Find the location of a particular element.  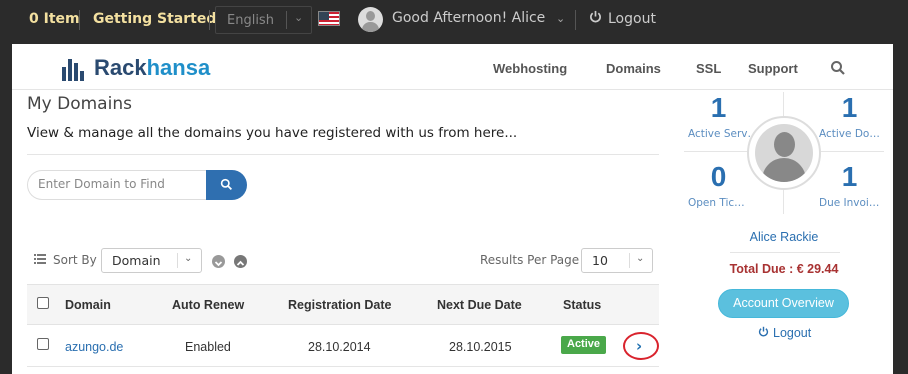

column-header-registration-date: Registration Date is located at coordinates (340, 305).